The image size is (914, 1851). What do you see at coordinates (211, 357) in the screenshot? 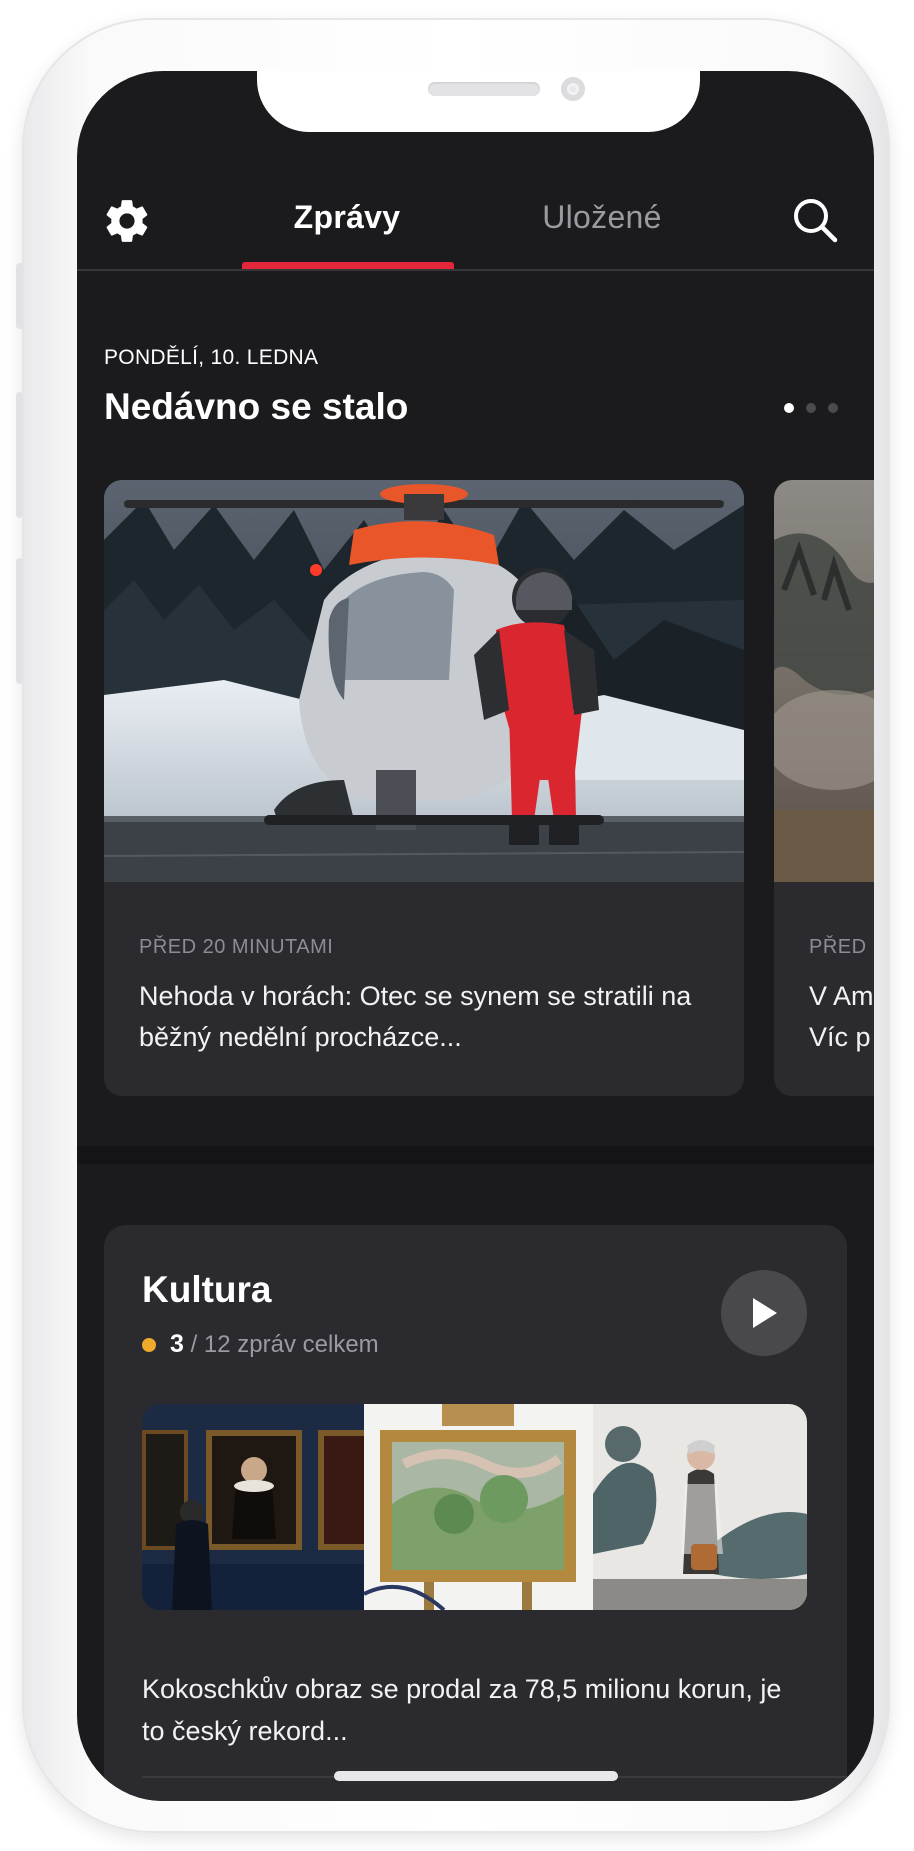
I see `date-label: PONDĚLÍ, 10. LEDNA` at bounding box center [211, 357].